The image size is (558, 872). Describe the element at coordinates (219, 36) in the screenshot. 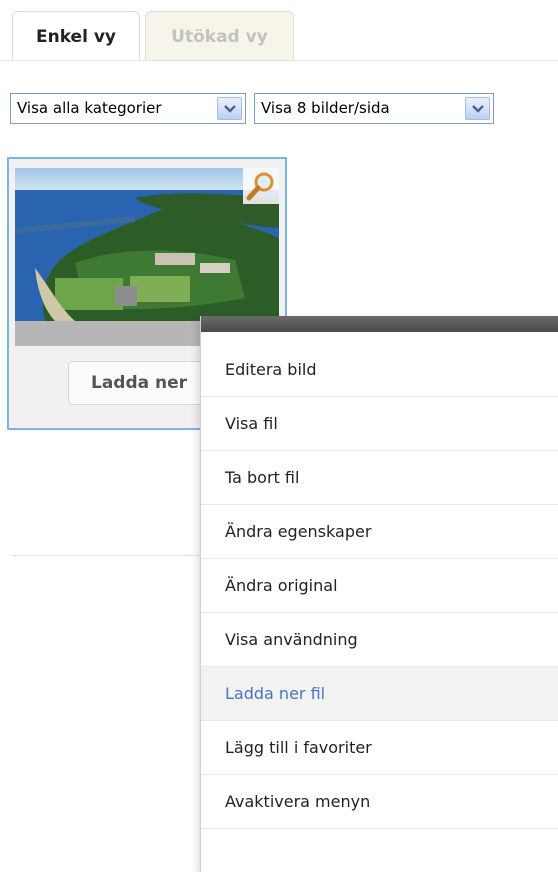

I see `tab-extended-view: Utökad vy` at that location.